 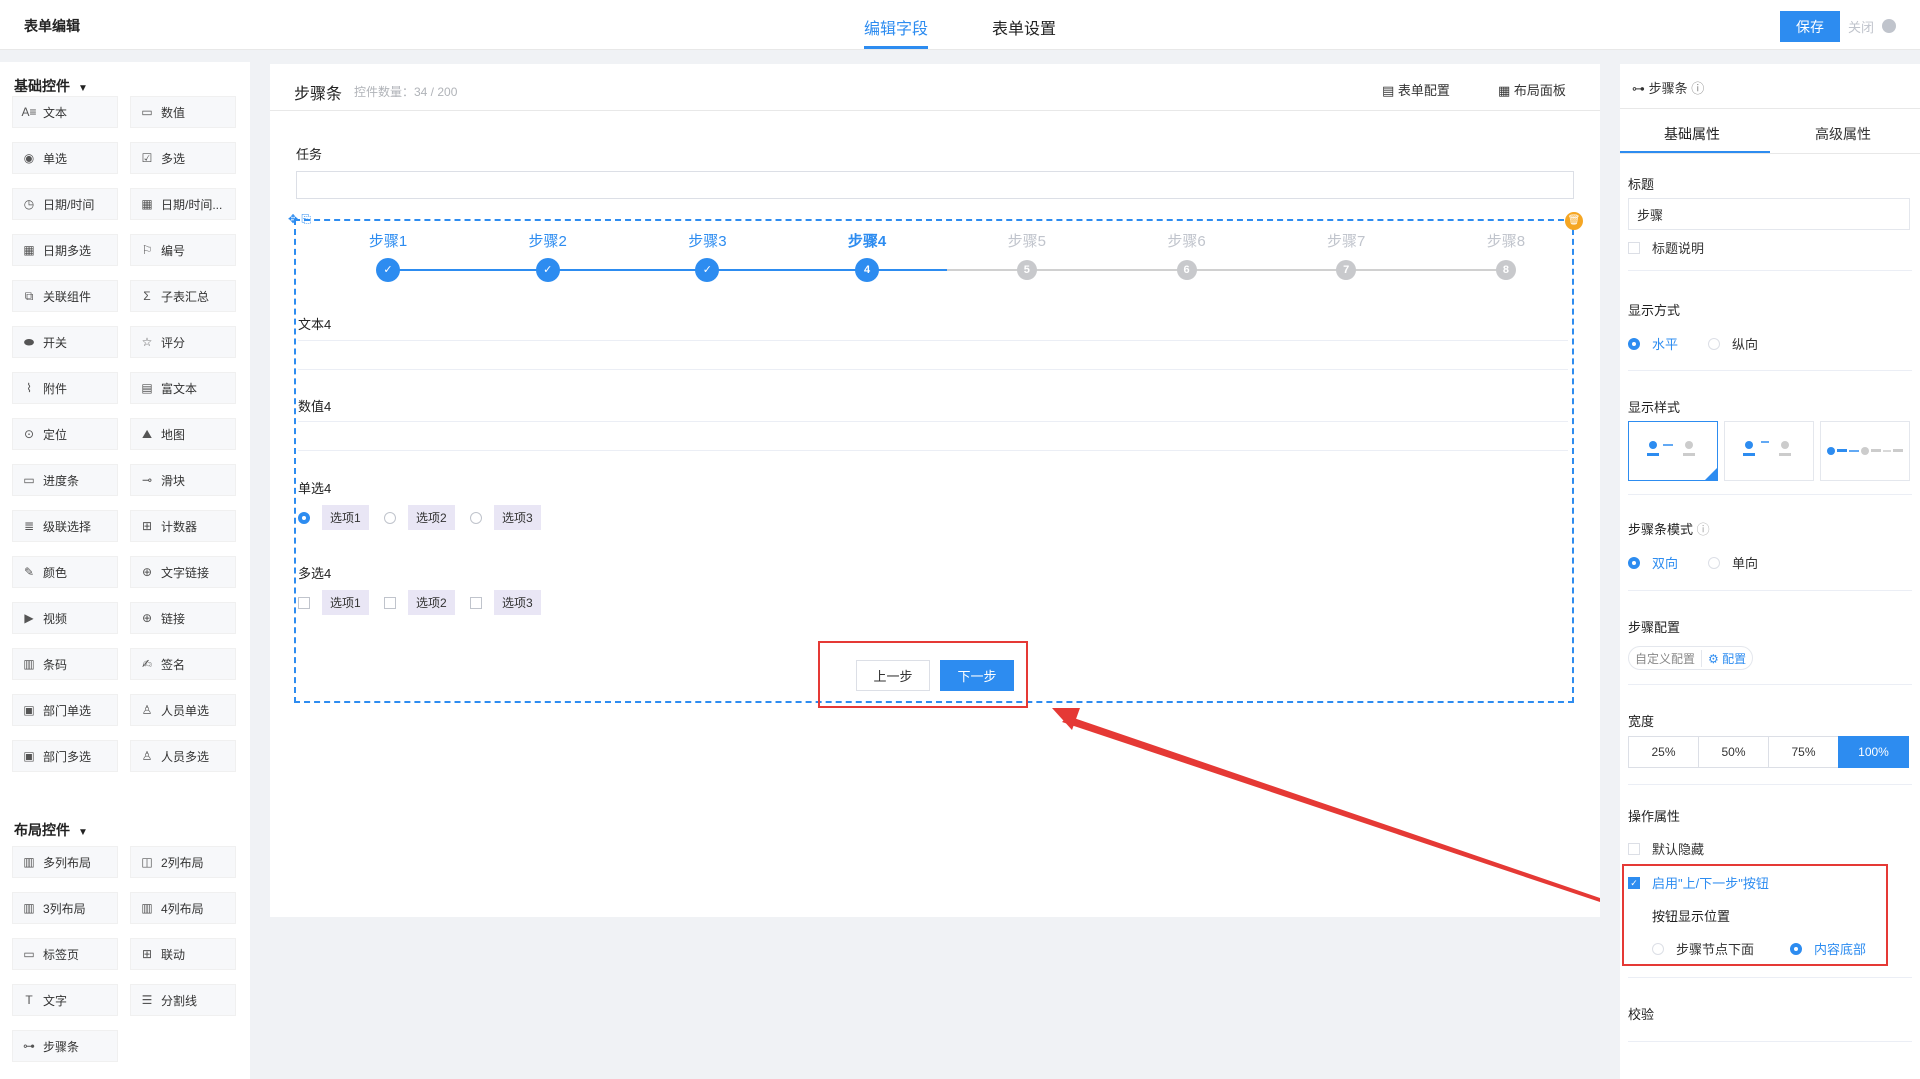 What do you see at coordinates (1186, 270) in the screenshot?
I see `step-node: 6` at bounding box center [1186, 270].